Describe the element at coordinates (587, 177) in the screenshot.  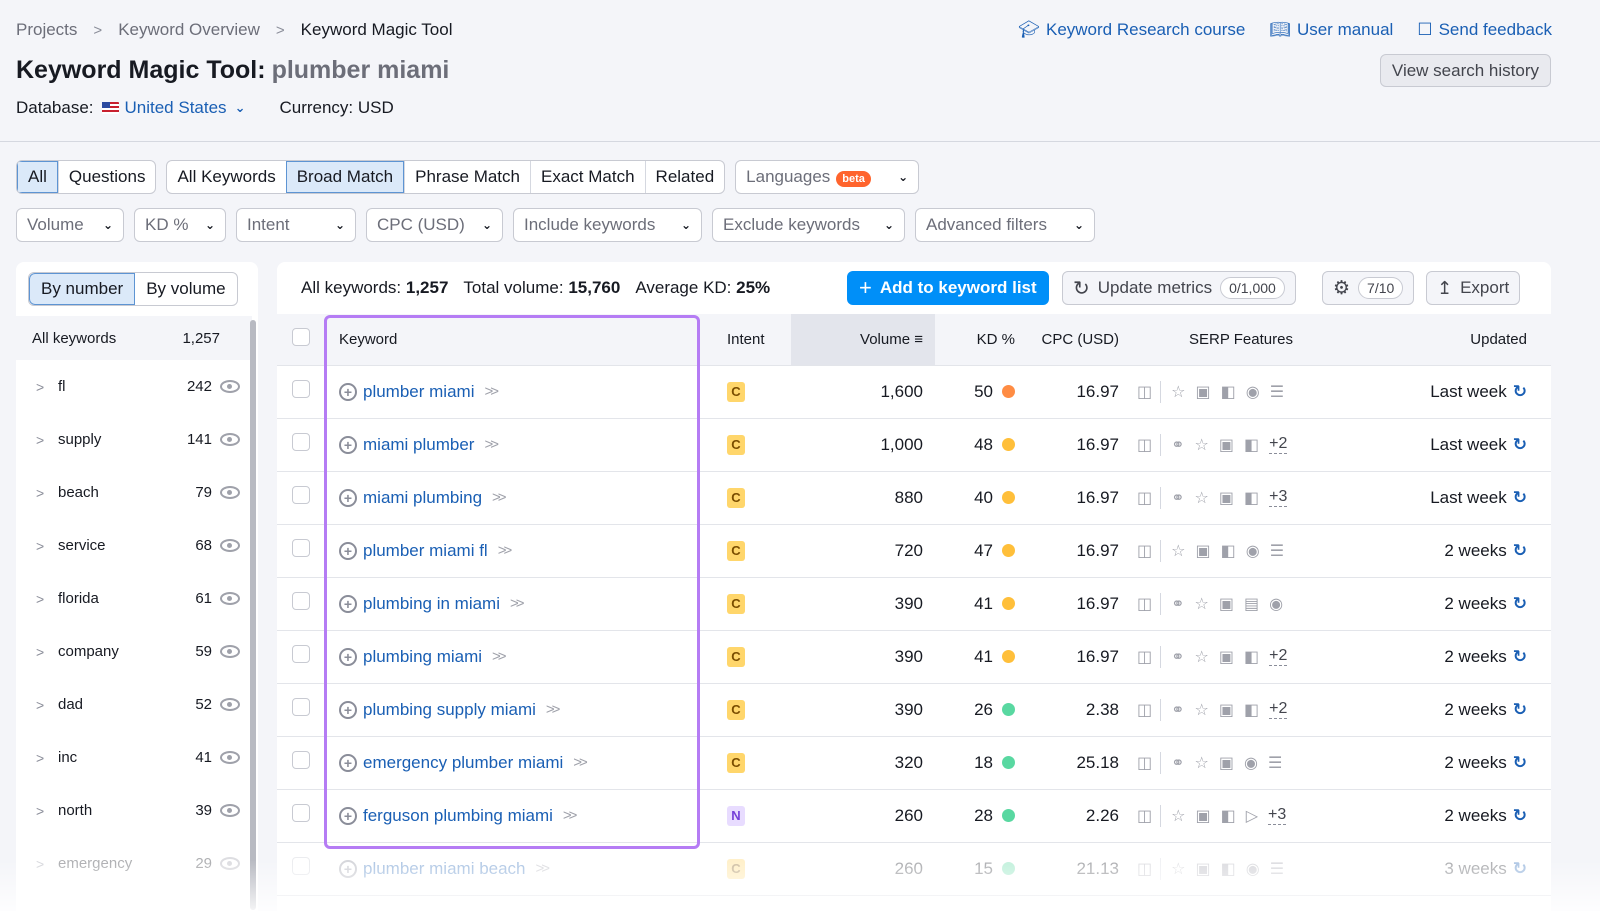
I see `tab-exact-match: Exact Match` at that location.